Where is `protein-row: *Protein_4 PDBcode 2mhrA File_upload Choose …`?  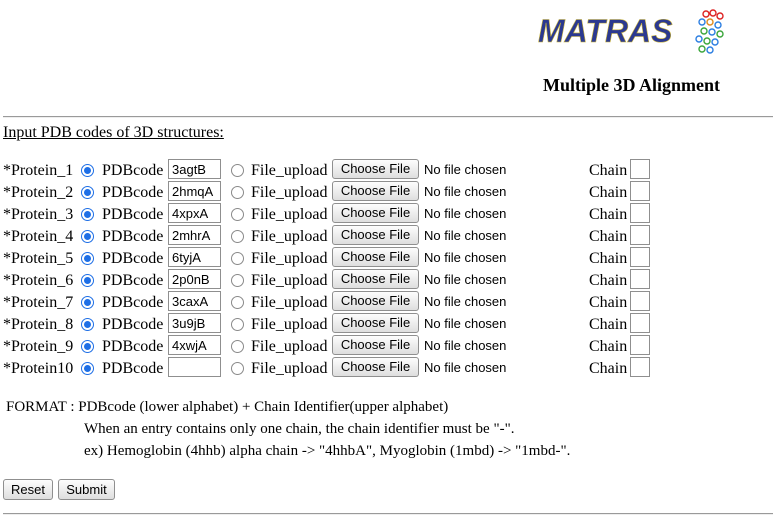 protein-row: *Protein_4 PDBcode 2mhrA File_upload Choose … is located at coordinates (387, 236).